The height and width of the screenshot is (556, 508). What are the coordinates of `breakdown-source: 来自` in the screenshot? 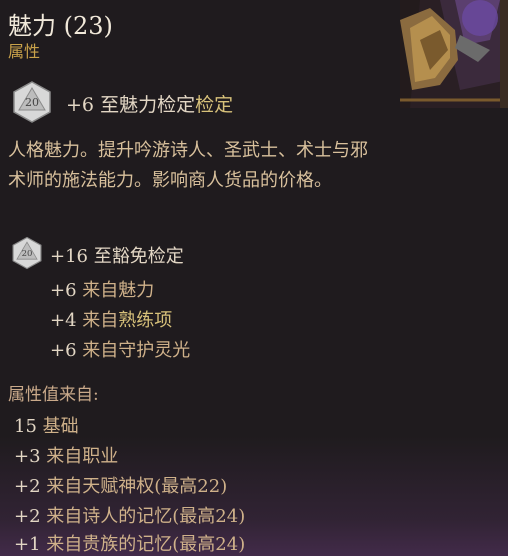 It's located at (100, 320).